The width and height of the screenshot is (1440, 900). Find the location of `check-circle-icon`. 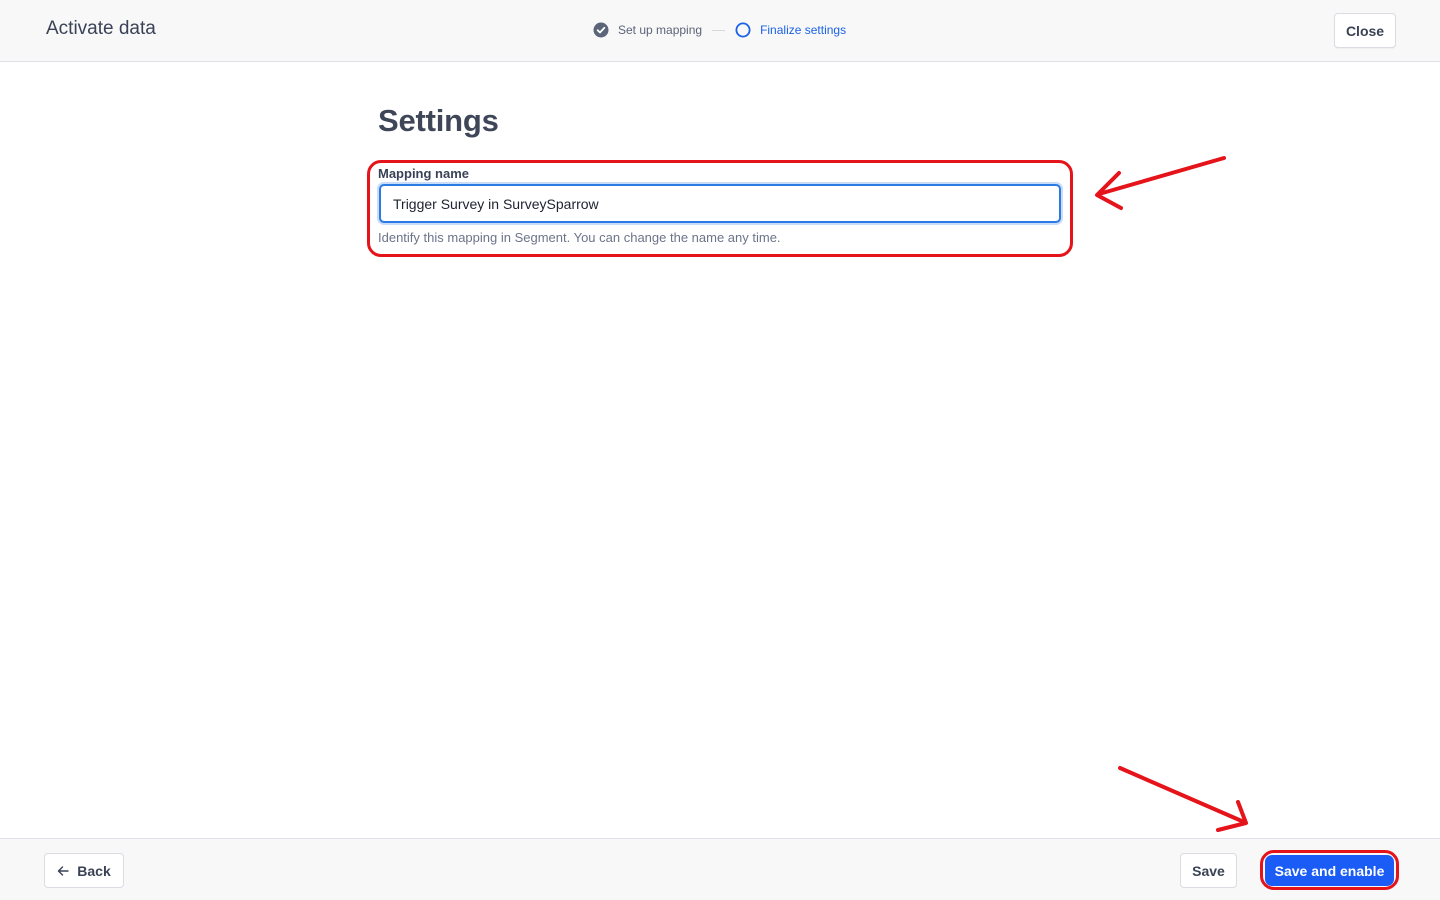

check-circle-icon is located at coordinates (601, 30).